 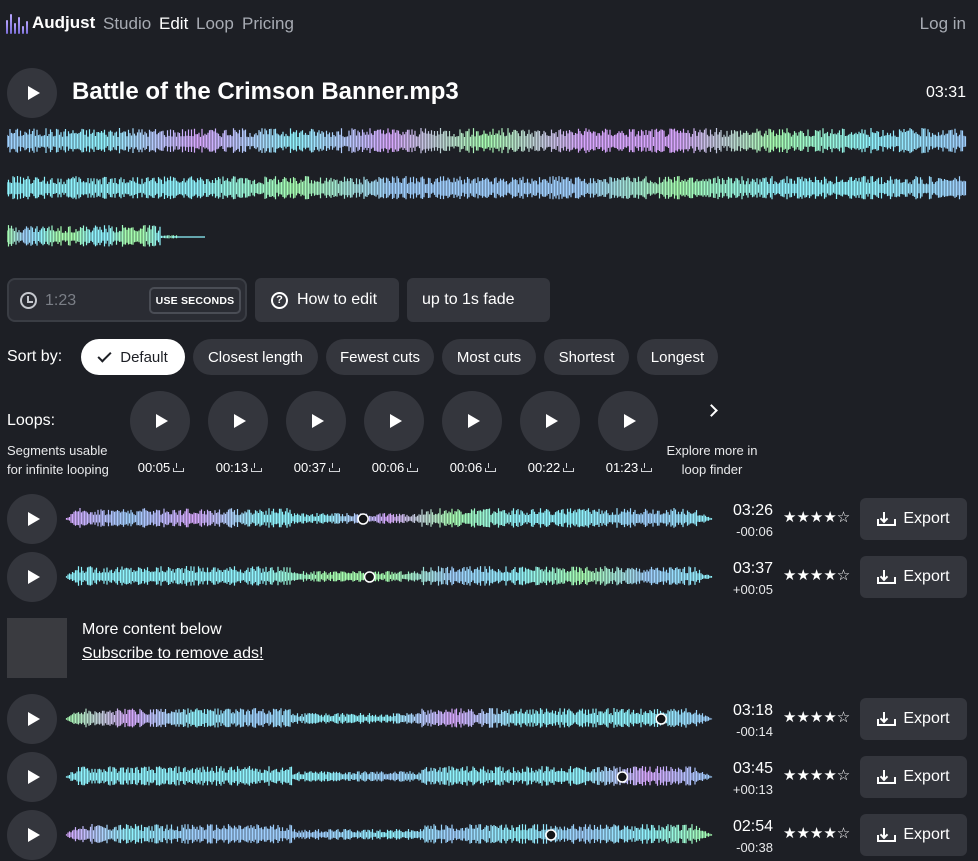 What do you see at coordinates (57, 450) in the screenshot?
I see `loops-description-line1: Segments usable` at bounding box center [57, 450].